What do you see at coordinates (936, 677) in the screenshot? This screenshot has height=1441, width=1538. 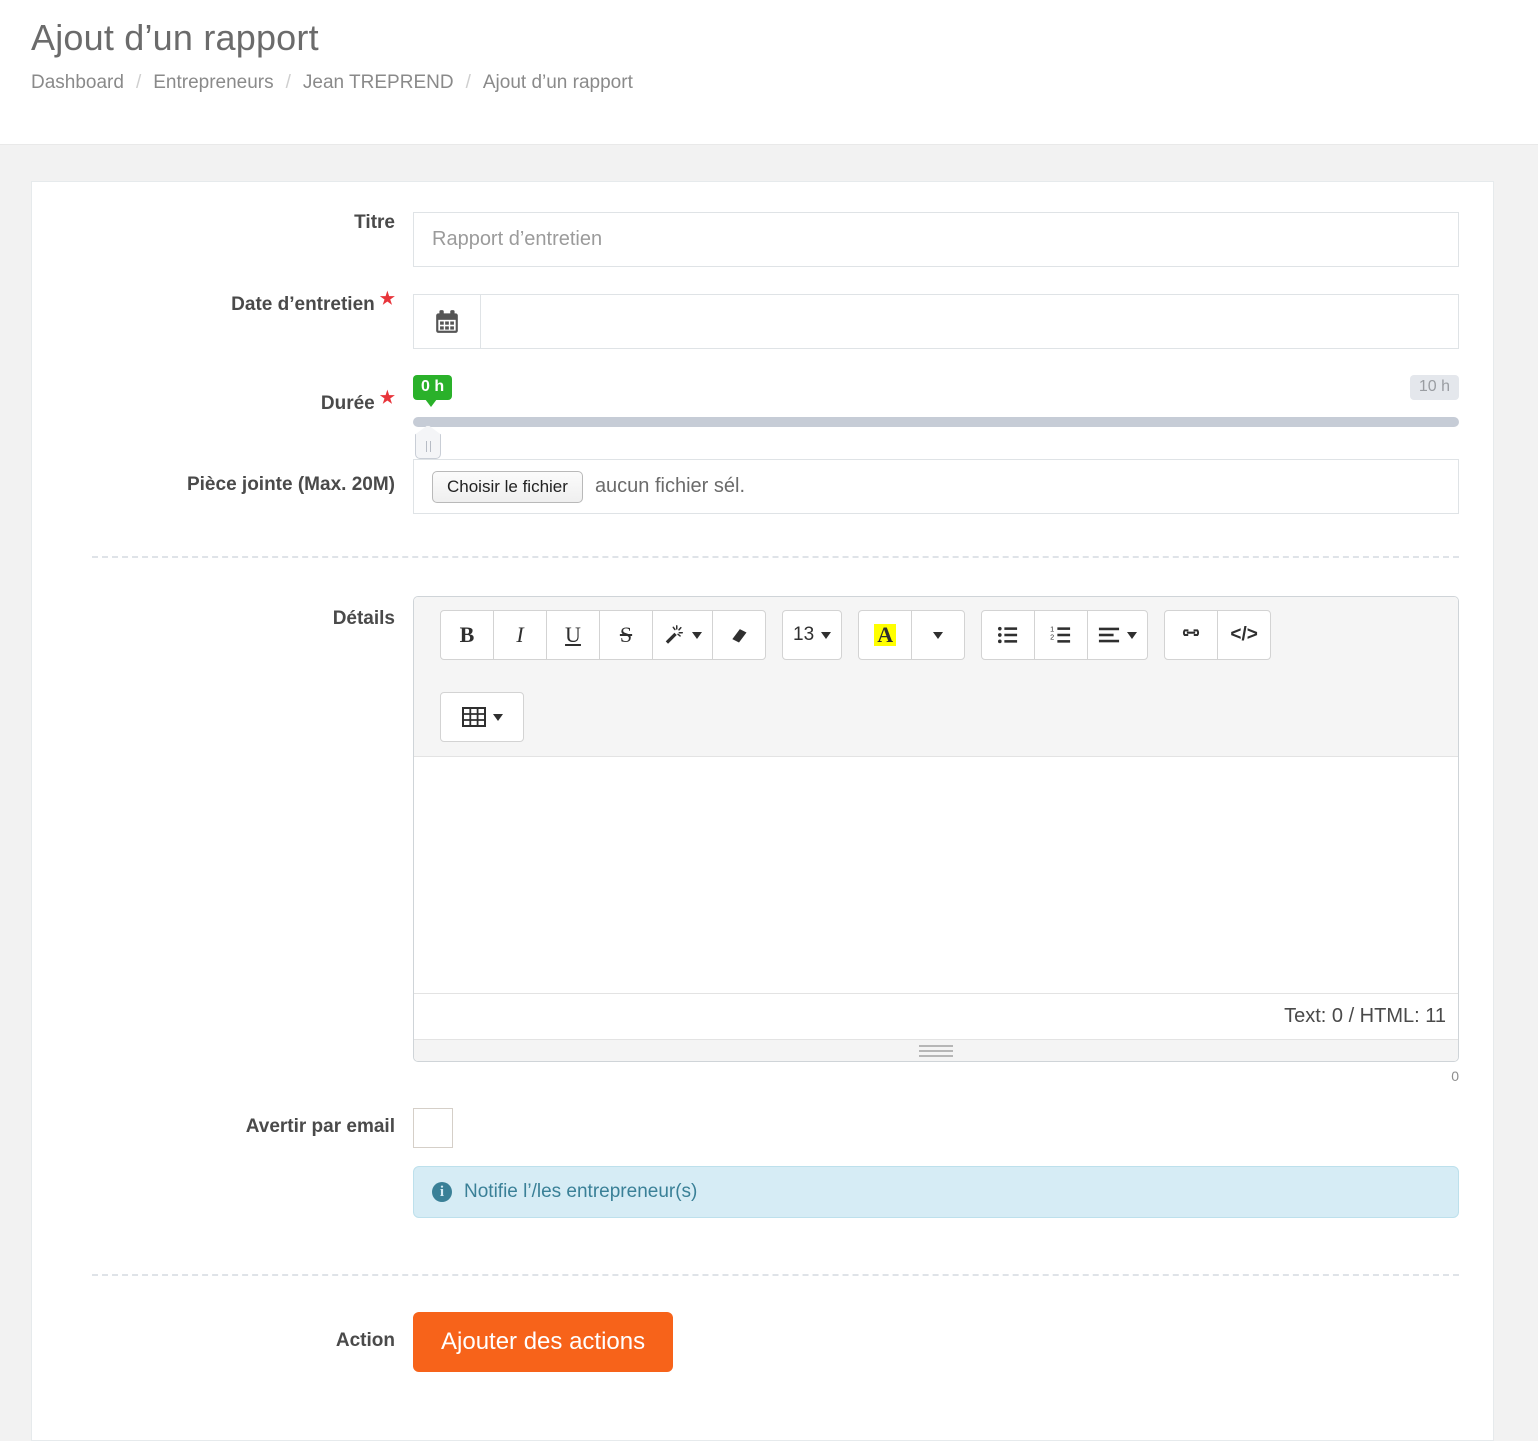 I see `editor-toolbar: B I U S 13 A 1 2 </>` at bounding box center [936, 677].